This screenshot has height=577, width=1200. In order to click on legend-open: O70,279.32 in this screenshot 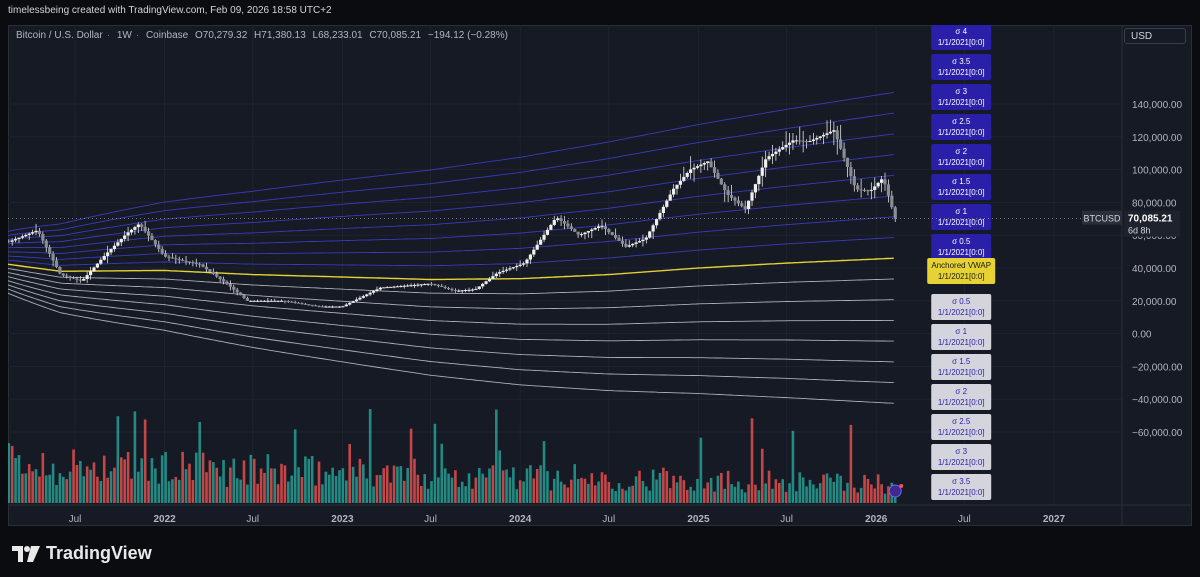, I will do `click(221, 35)`.